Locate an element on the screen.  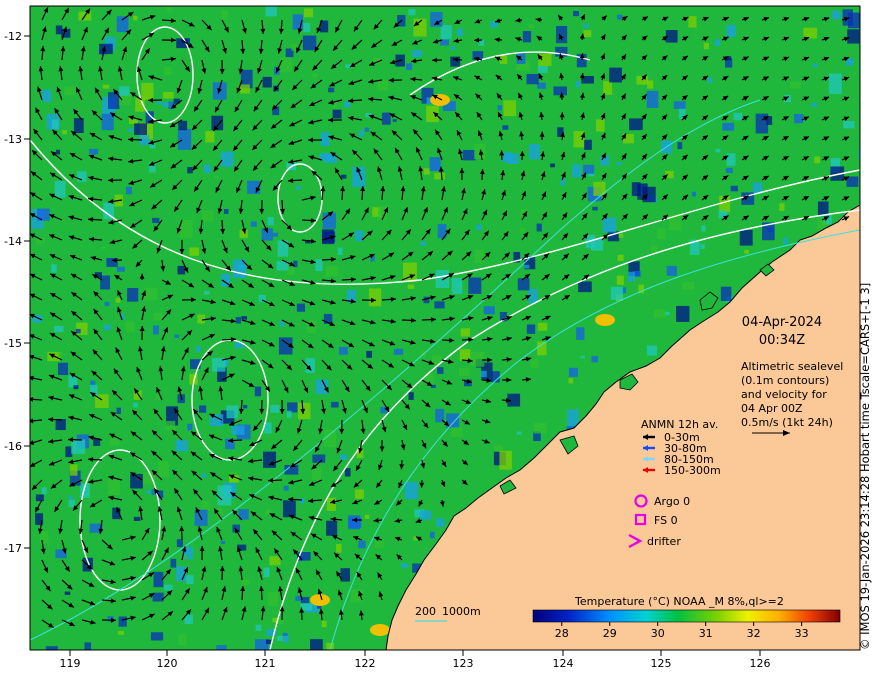
altimetry-line: and velocity for is located at coordinates (784, 394).